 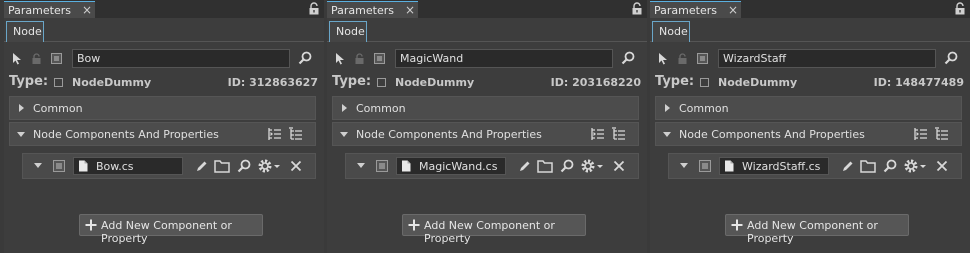 I want to click on component-file-name: WizardStaff.cs, so click(x=781, y=166).